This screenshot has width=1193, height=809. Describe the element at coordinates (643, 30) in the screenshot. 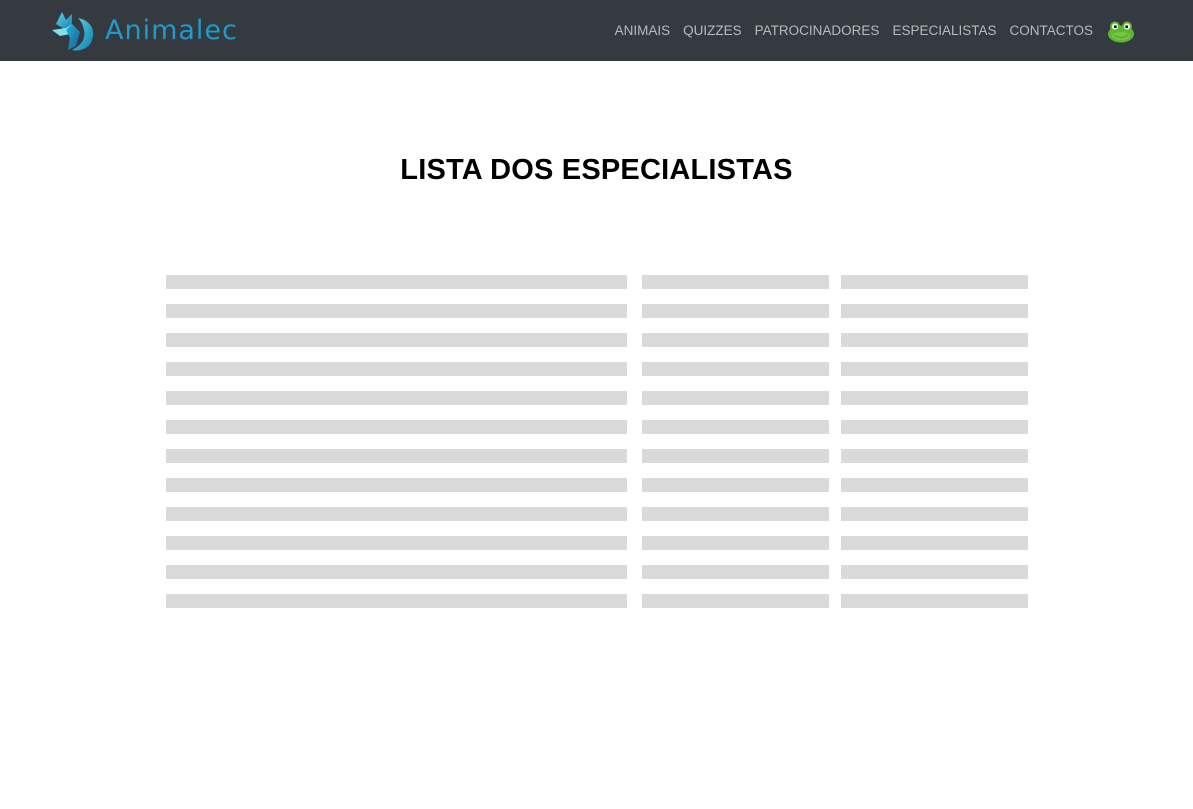

I see `nav-item-animais: ANIMAIS` at that location.